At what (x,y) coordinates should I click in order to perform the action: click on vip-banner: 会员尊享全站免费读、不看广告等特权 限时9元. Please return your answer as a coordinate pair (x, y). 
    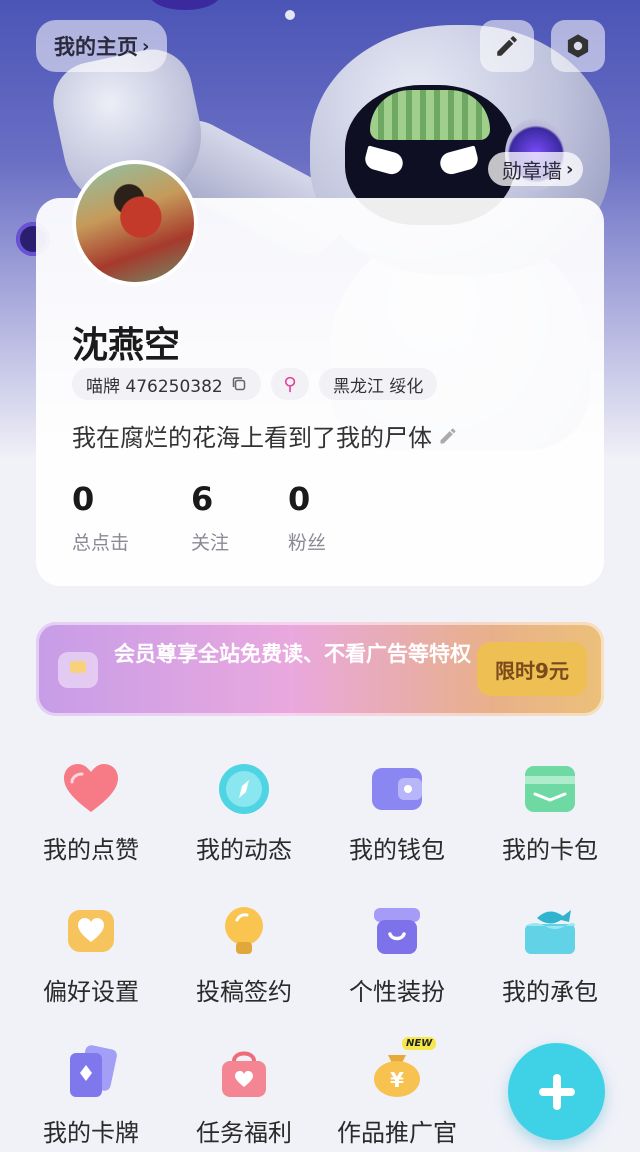
    Looking at the image, I should click on (320, 669).